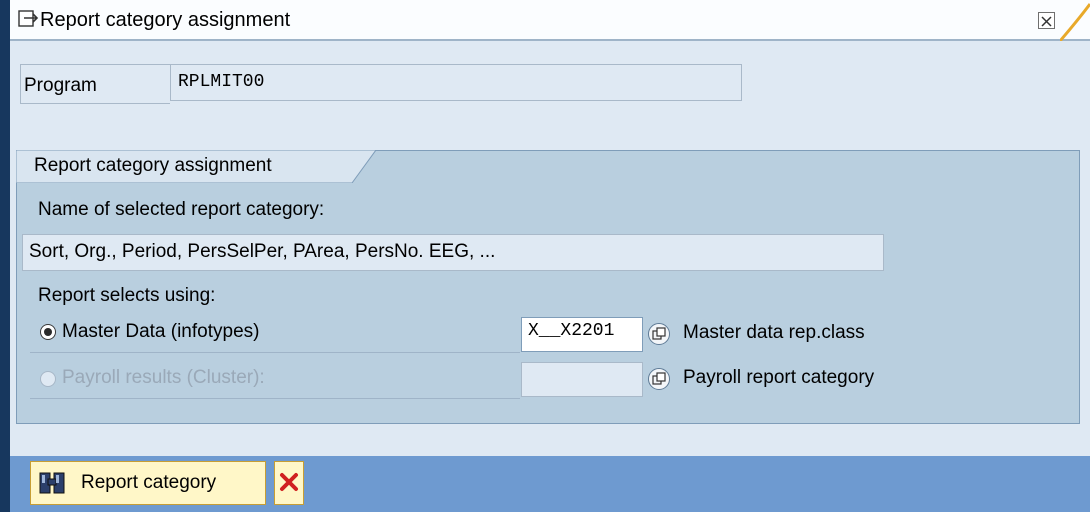 Image resolution: width=1090 pixels, height=512 pixels. Describe the element at coordinates (160, 332) in the screenshot. I see `master-data-label: Master Data (infotypes)` at that location.